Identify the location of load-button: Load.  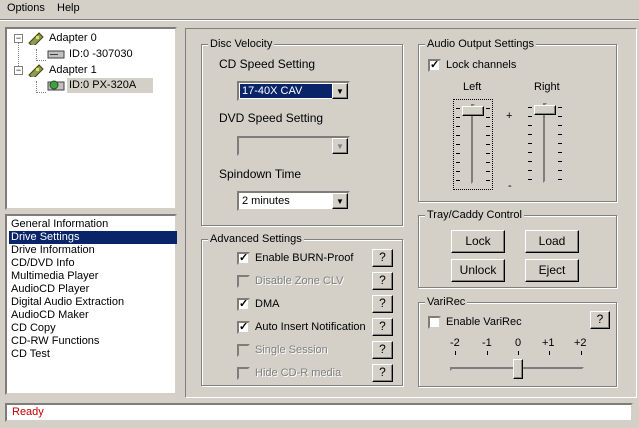
(552, 241).